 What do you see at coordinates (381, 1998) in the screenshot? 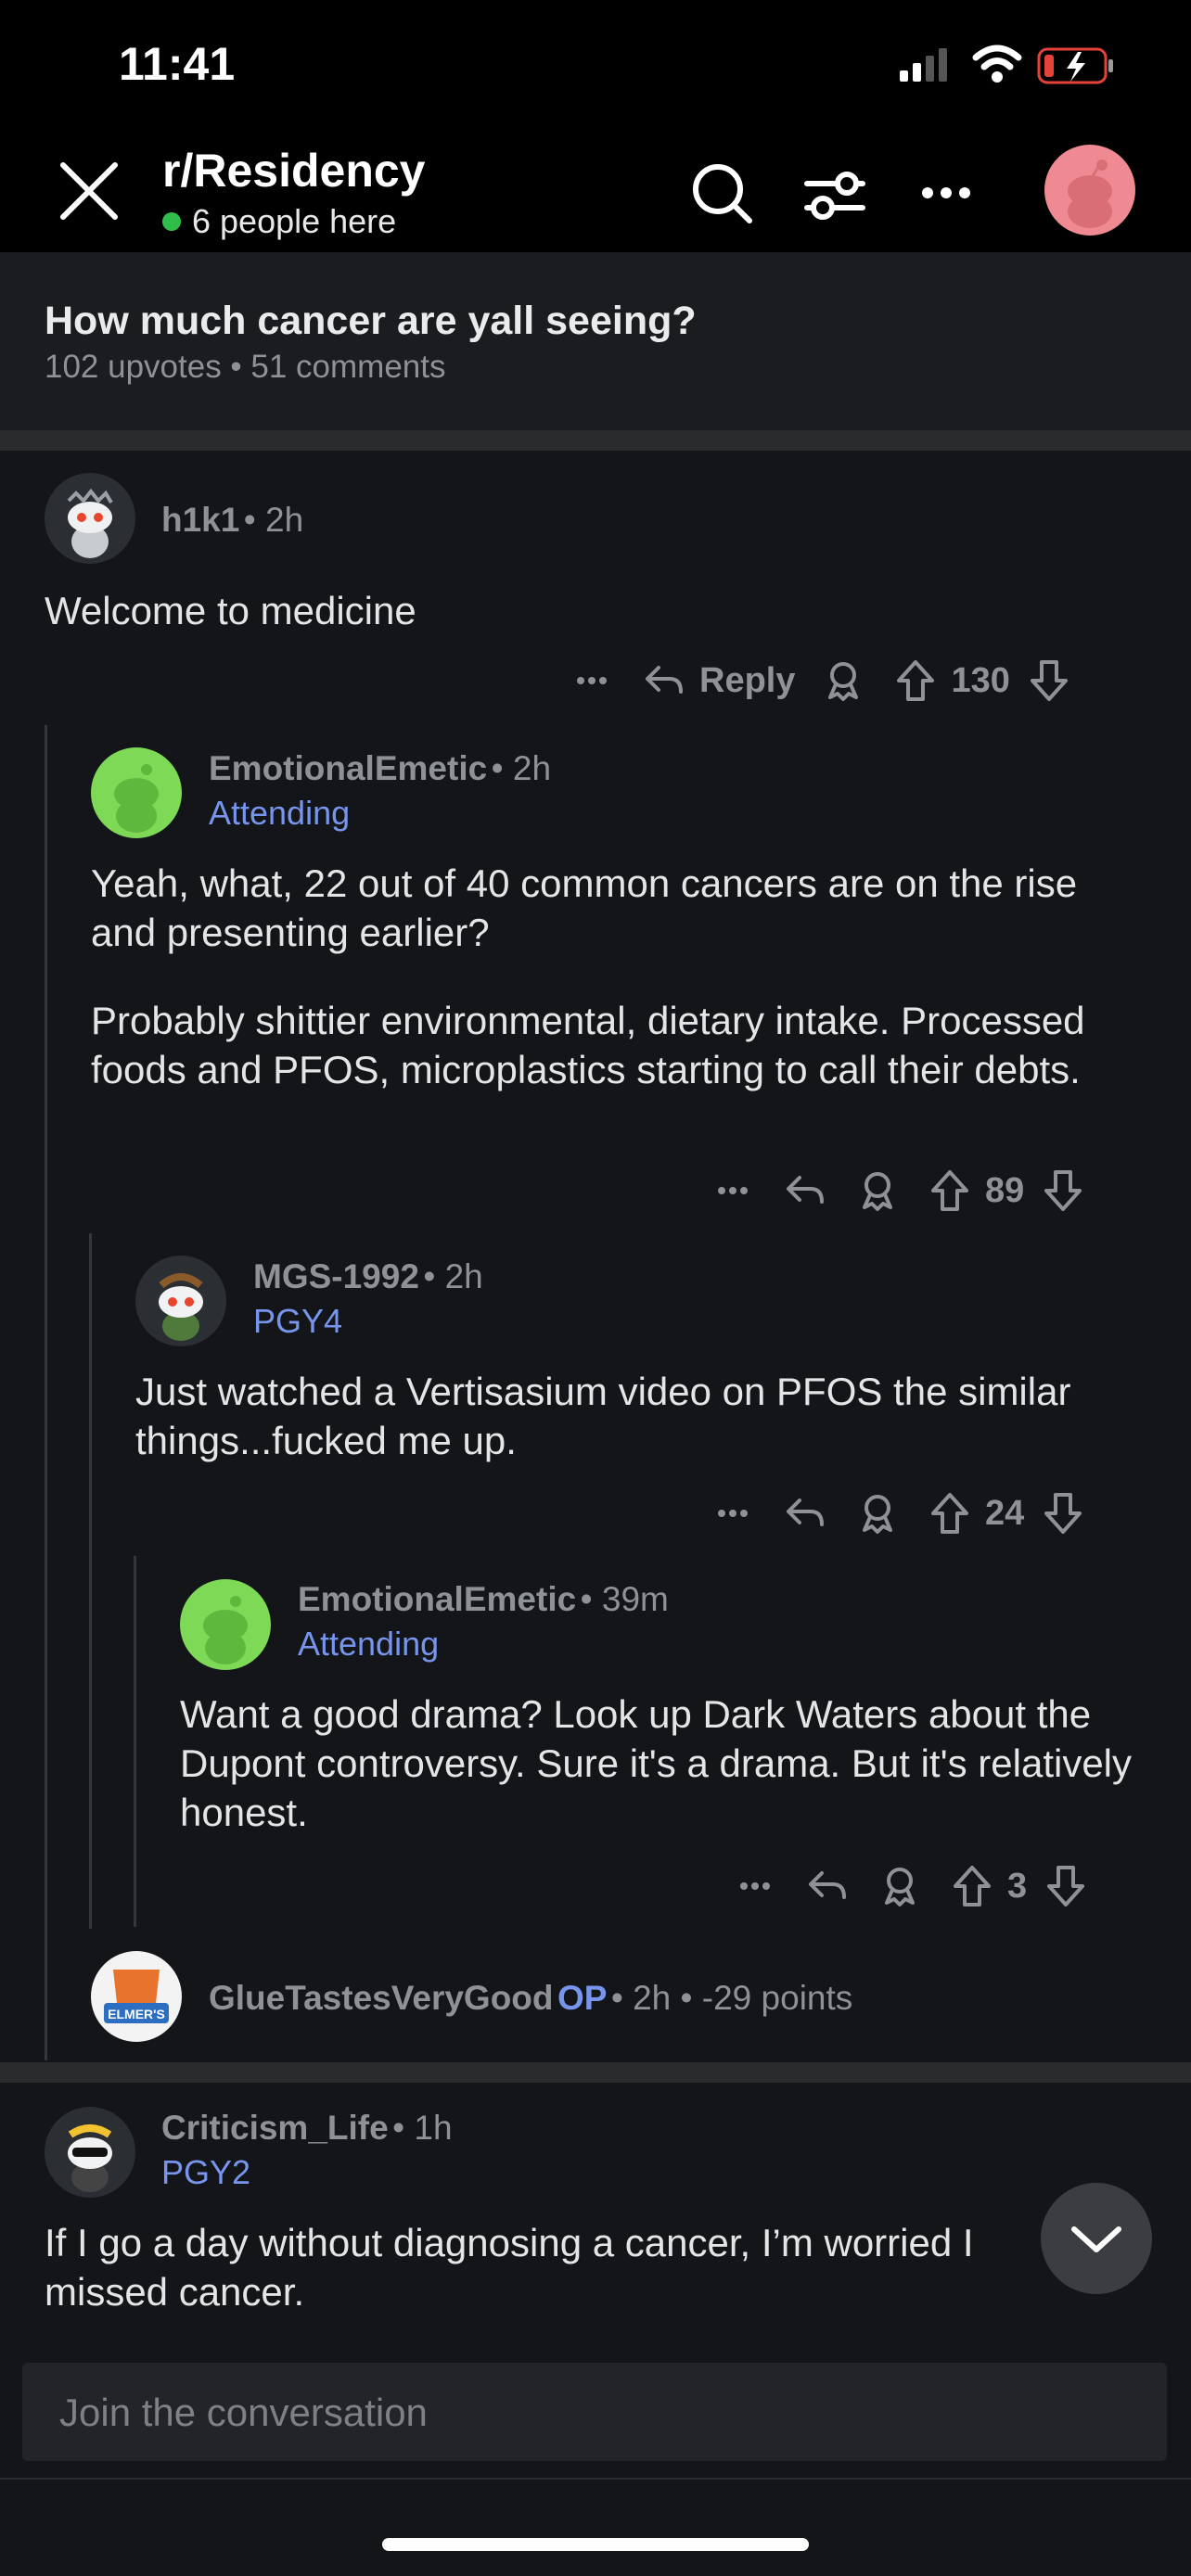
I see `username: GlueTastesVeryGood` at bounding box center [381, 1998].